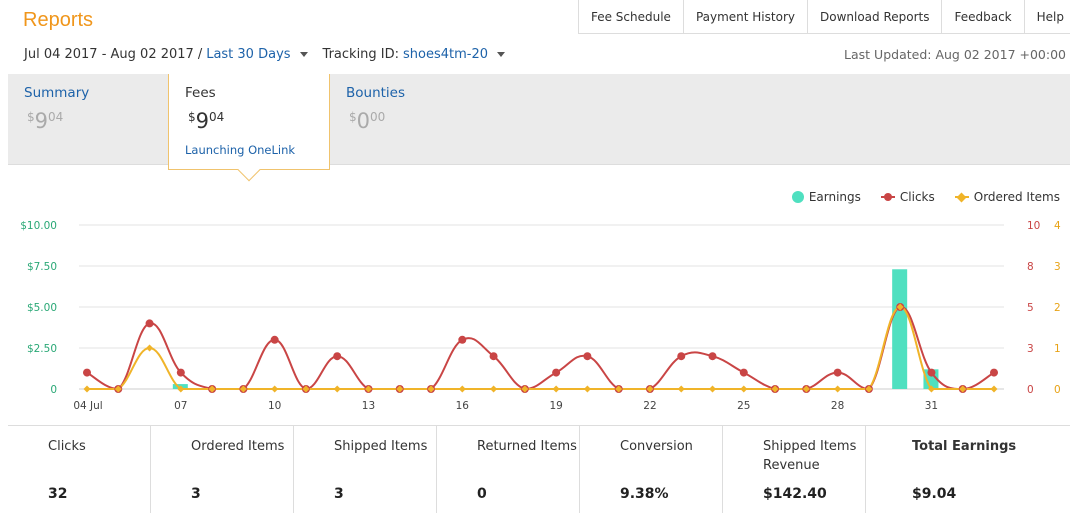  Describe the element at coordinates (274, 406) in the screenshot. I see `x-tick-label: 10` at that location.